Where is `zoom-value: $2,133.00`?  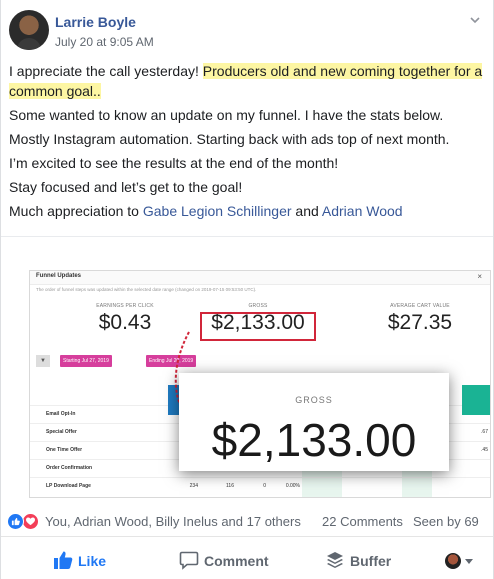 zoom-value: $2,133.00 is located at coordinates (314, 440).